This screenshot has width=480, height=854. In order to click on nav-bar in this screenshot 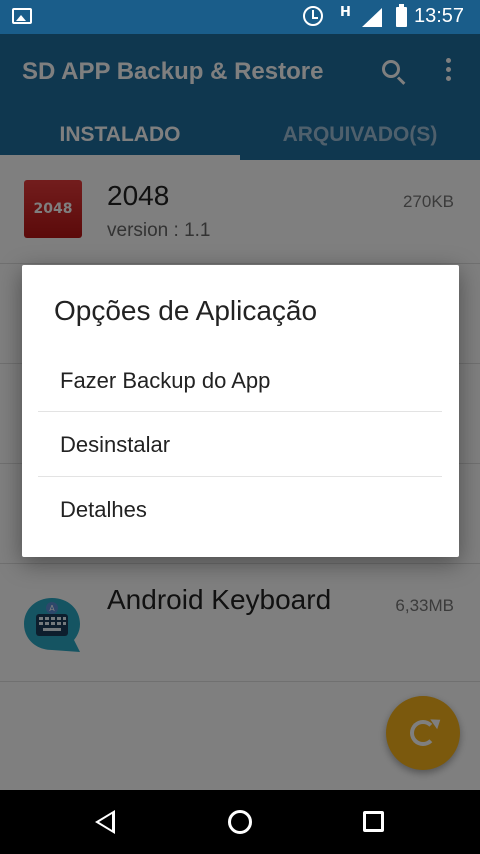, I will do `click(240, 822)`.